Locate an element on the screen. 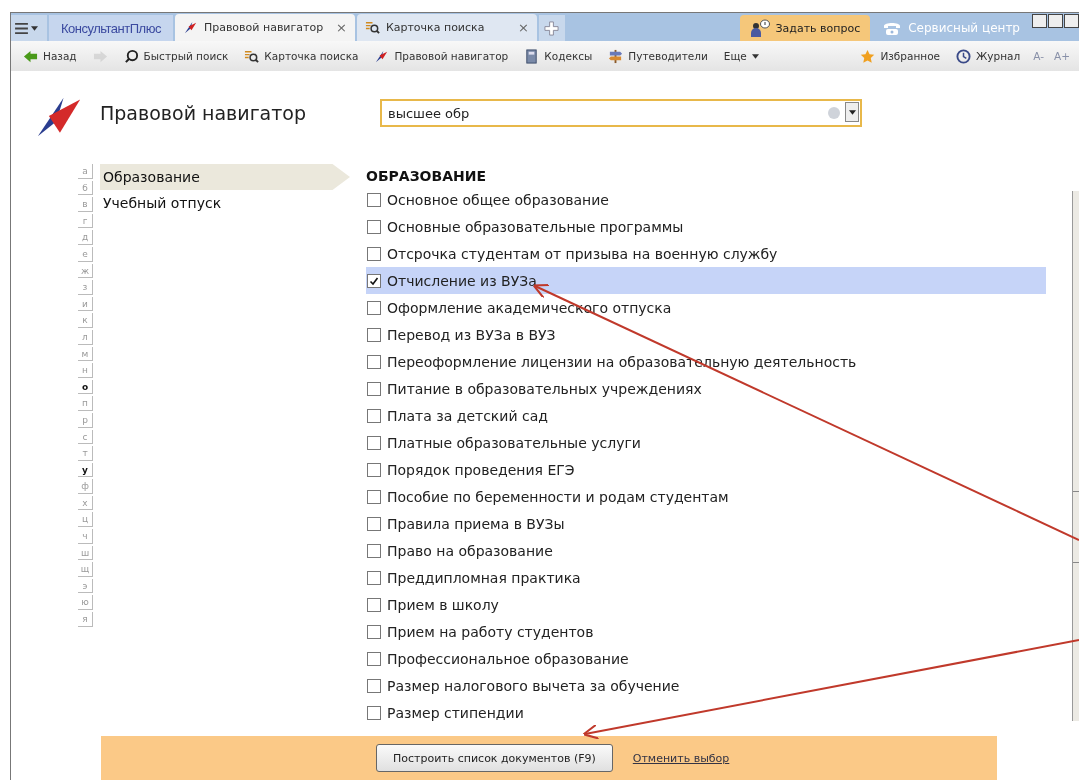 The height and width of the screenshot is (780, 1079). checklist-item: Пособие по беременности и родам студентам is located at coordinates (706, 496).